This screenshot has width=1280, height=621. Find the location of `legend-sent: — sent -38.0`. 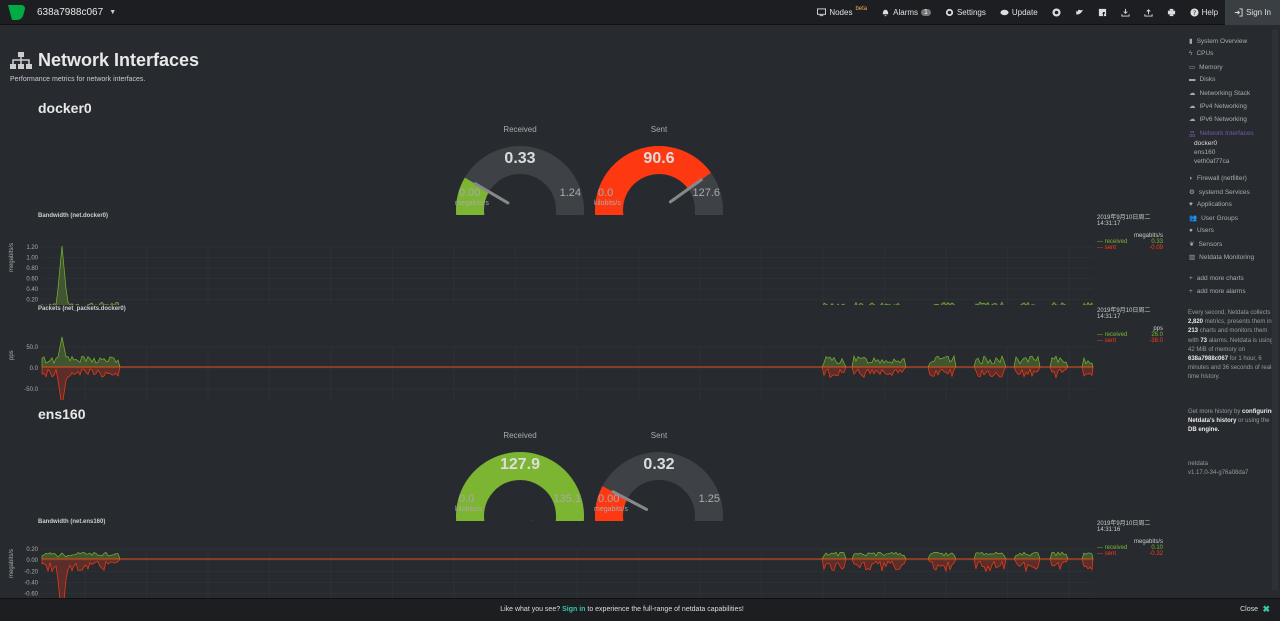

legend-sent: — sent -38.0 is located at coordinates (1130, 341).